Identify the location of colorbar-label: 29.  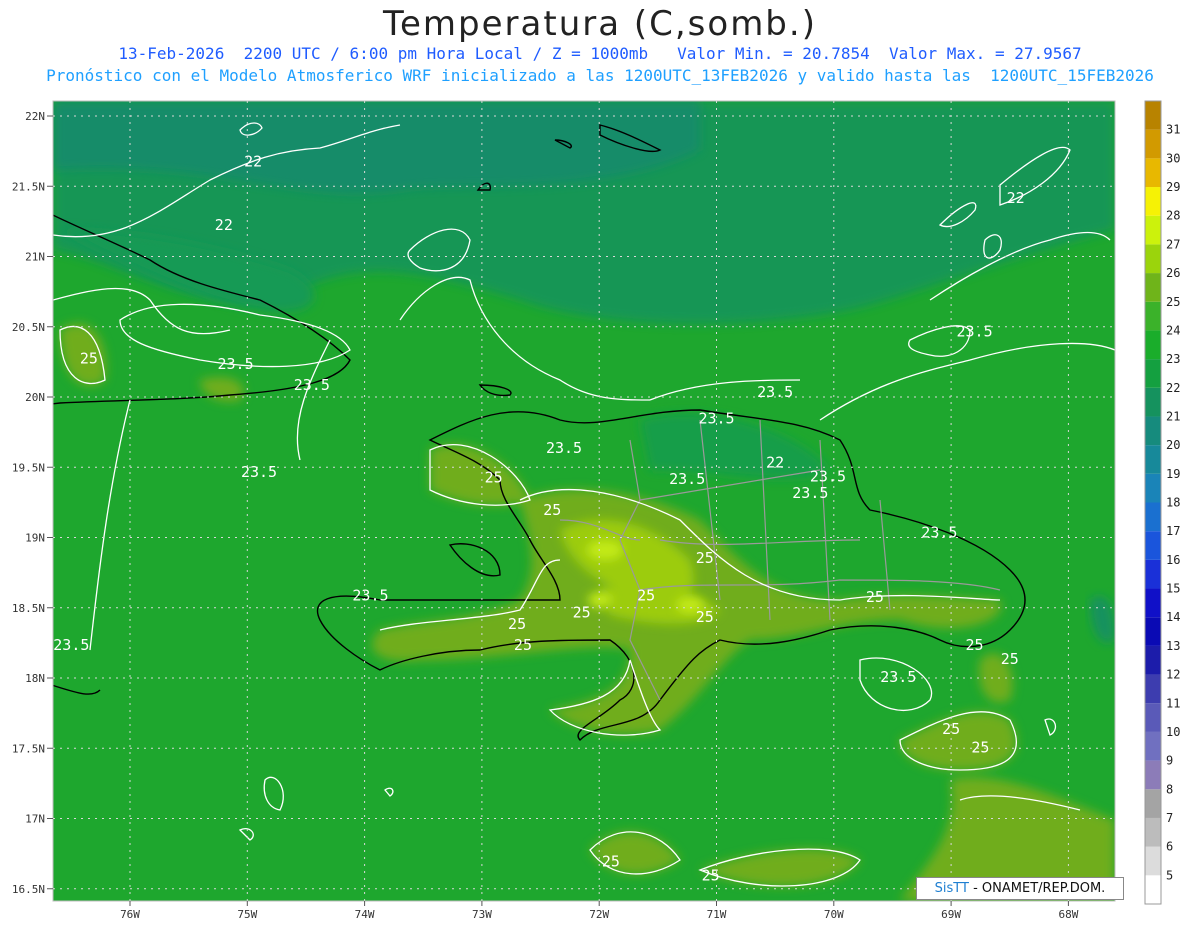
(1173, 187).